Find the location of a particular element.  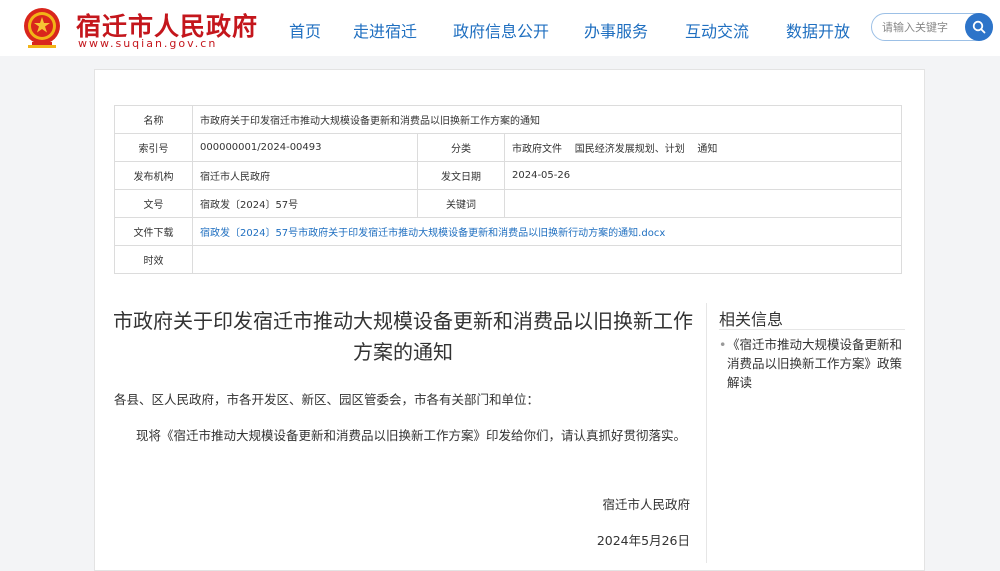

article-salutation: 各县、区人民政府，市各开发区、新区、园区管委会，市各有关部门和单位： is located at coordinates (327, 399).